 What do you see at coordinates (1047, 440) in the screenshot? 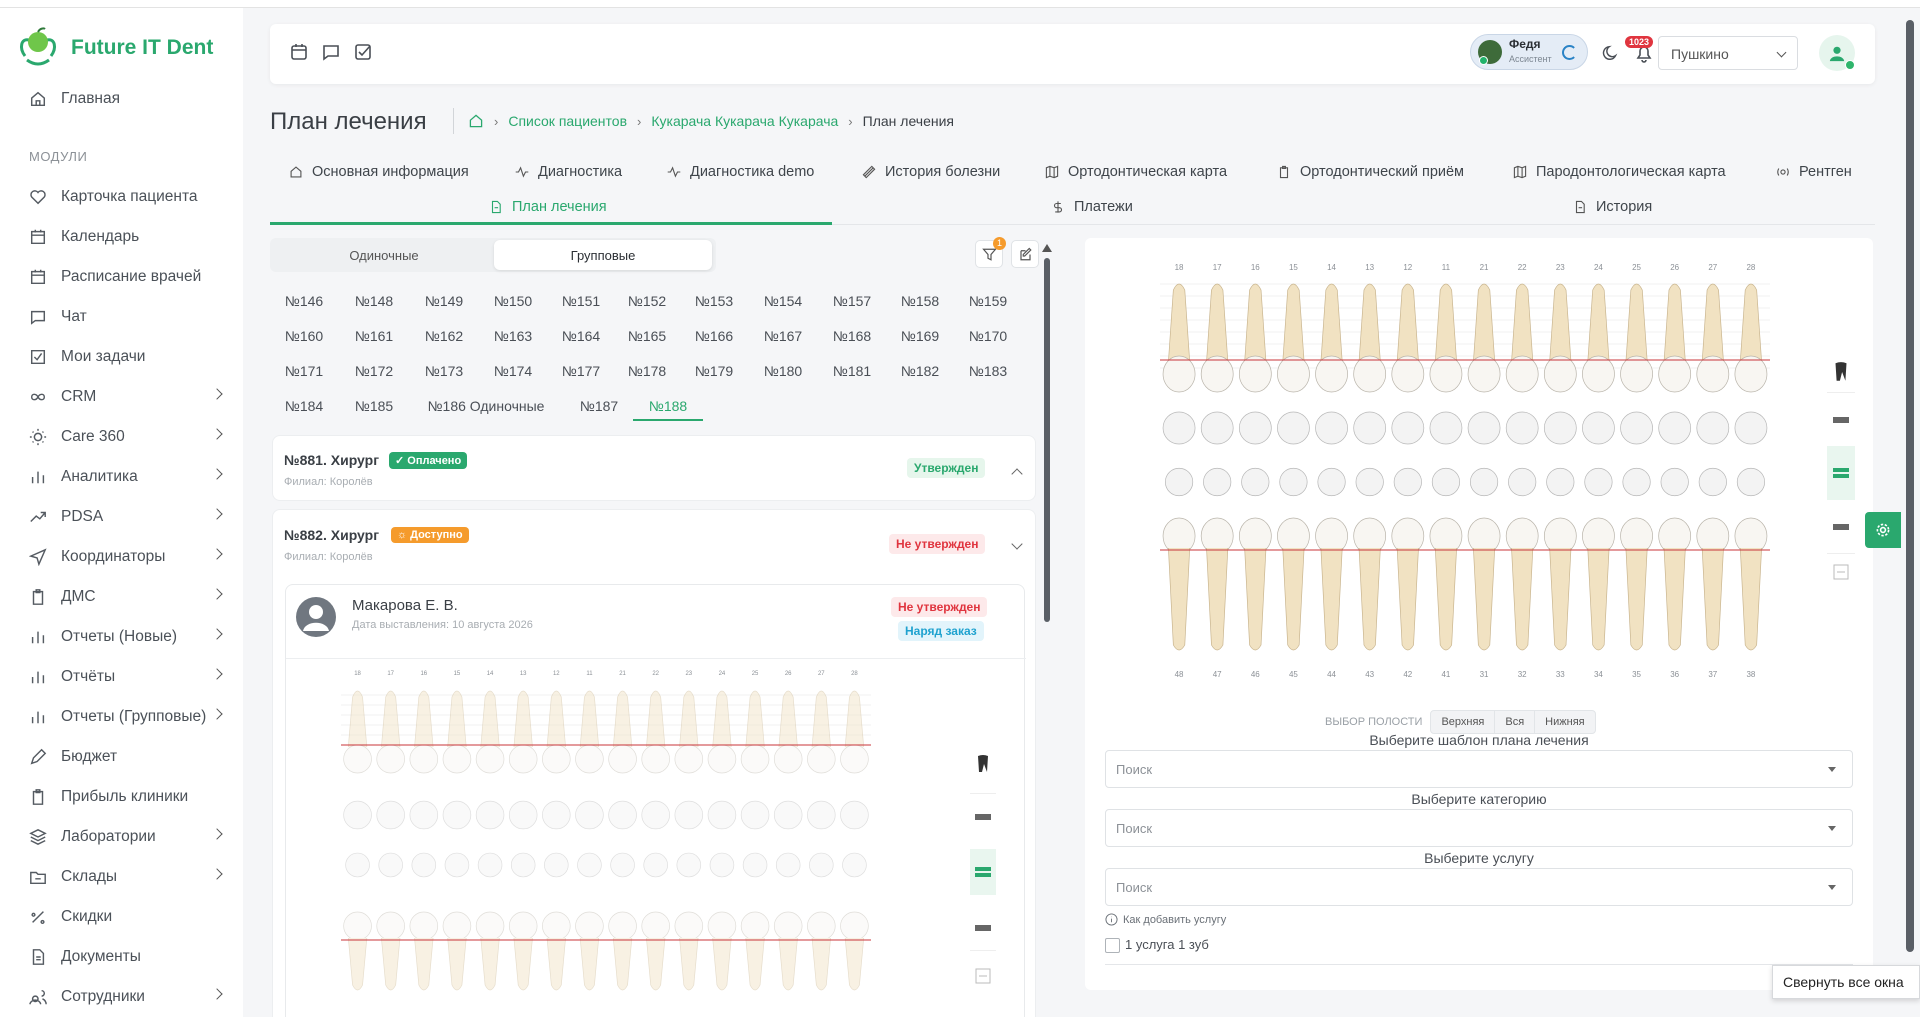
I see `left-scrollbar` at bounding box center [1047, 440].